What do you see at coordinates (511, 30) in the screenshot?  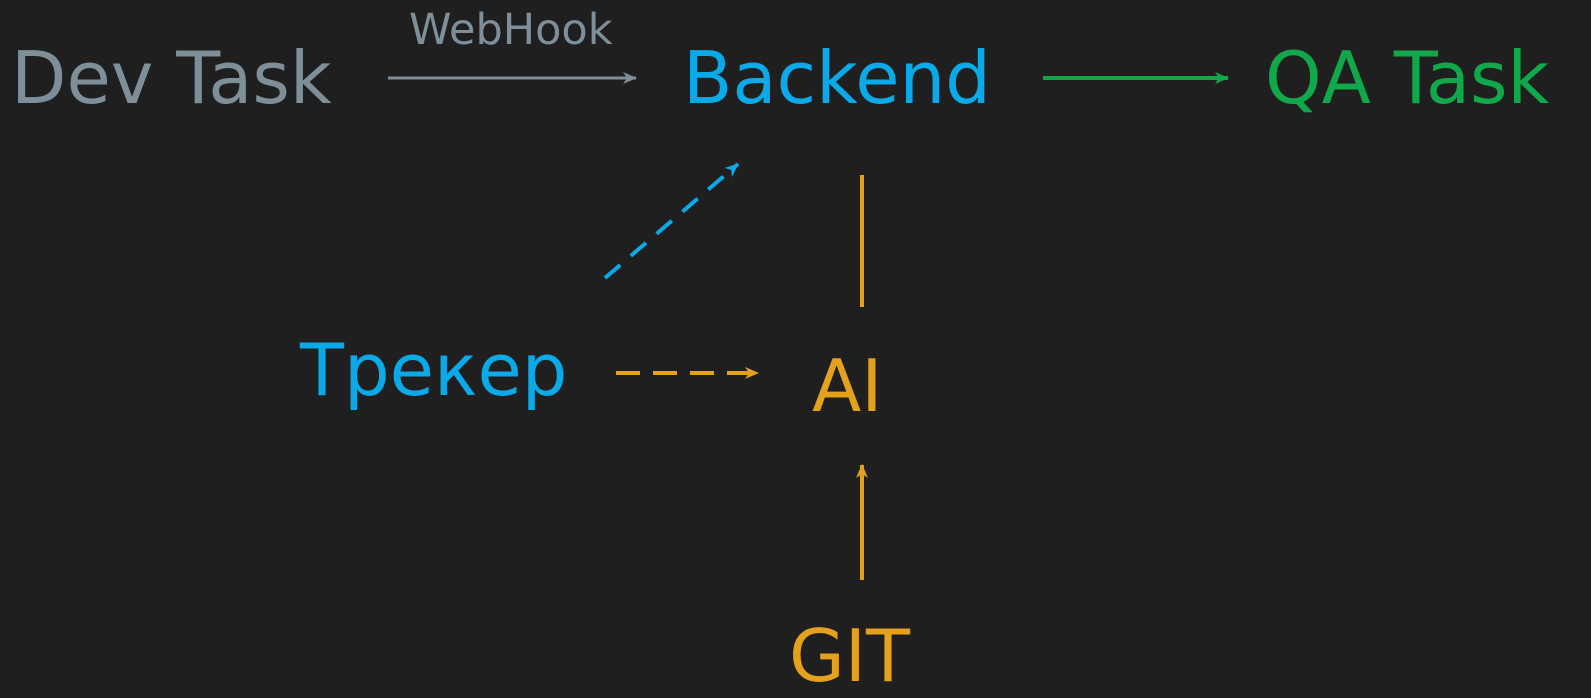 I see `webhook-label: WebHook` at bounding box center [511, 30].